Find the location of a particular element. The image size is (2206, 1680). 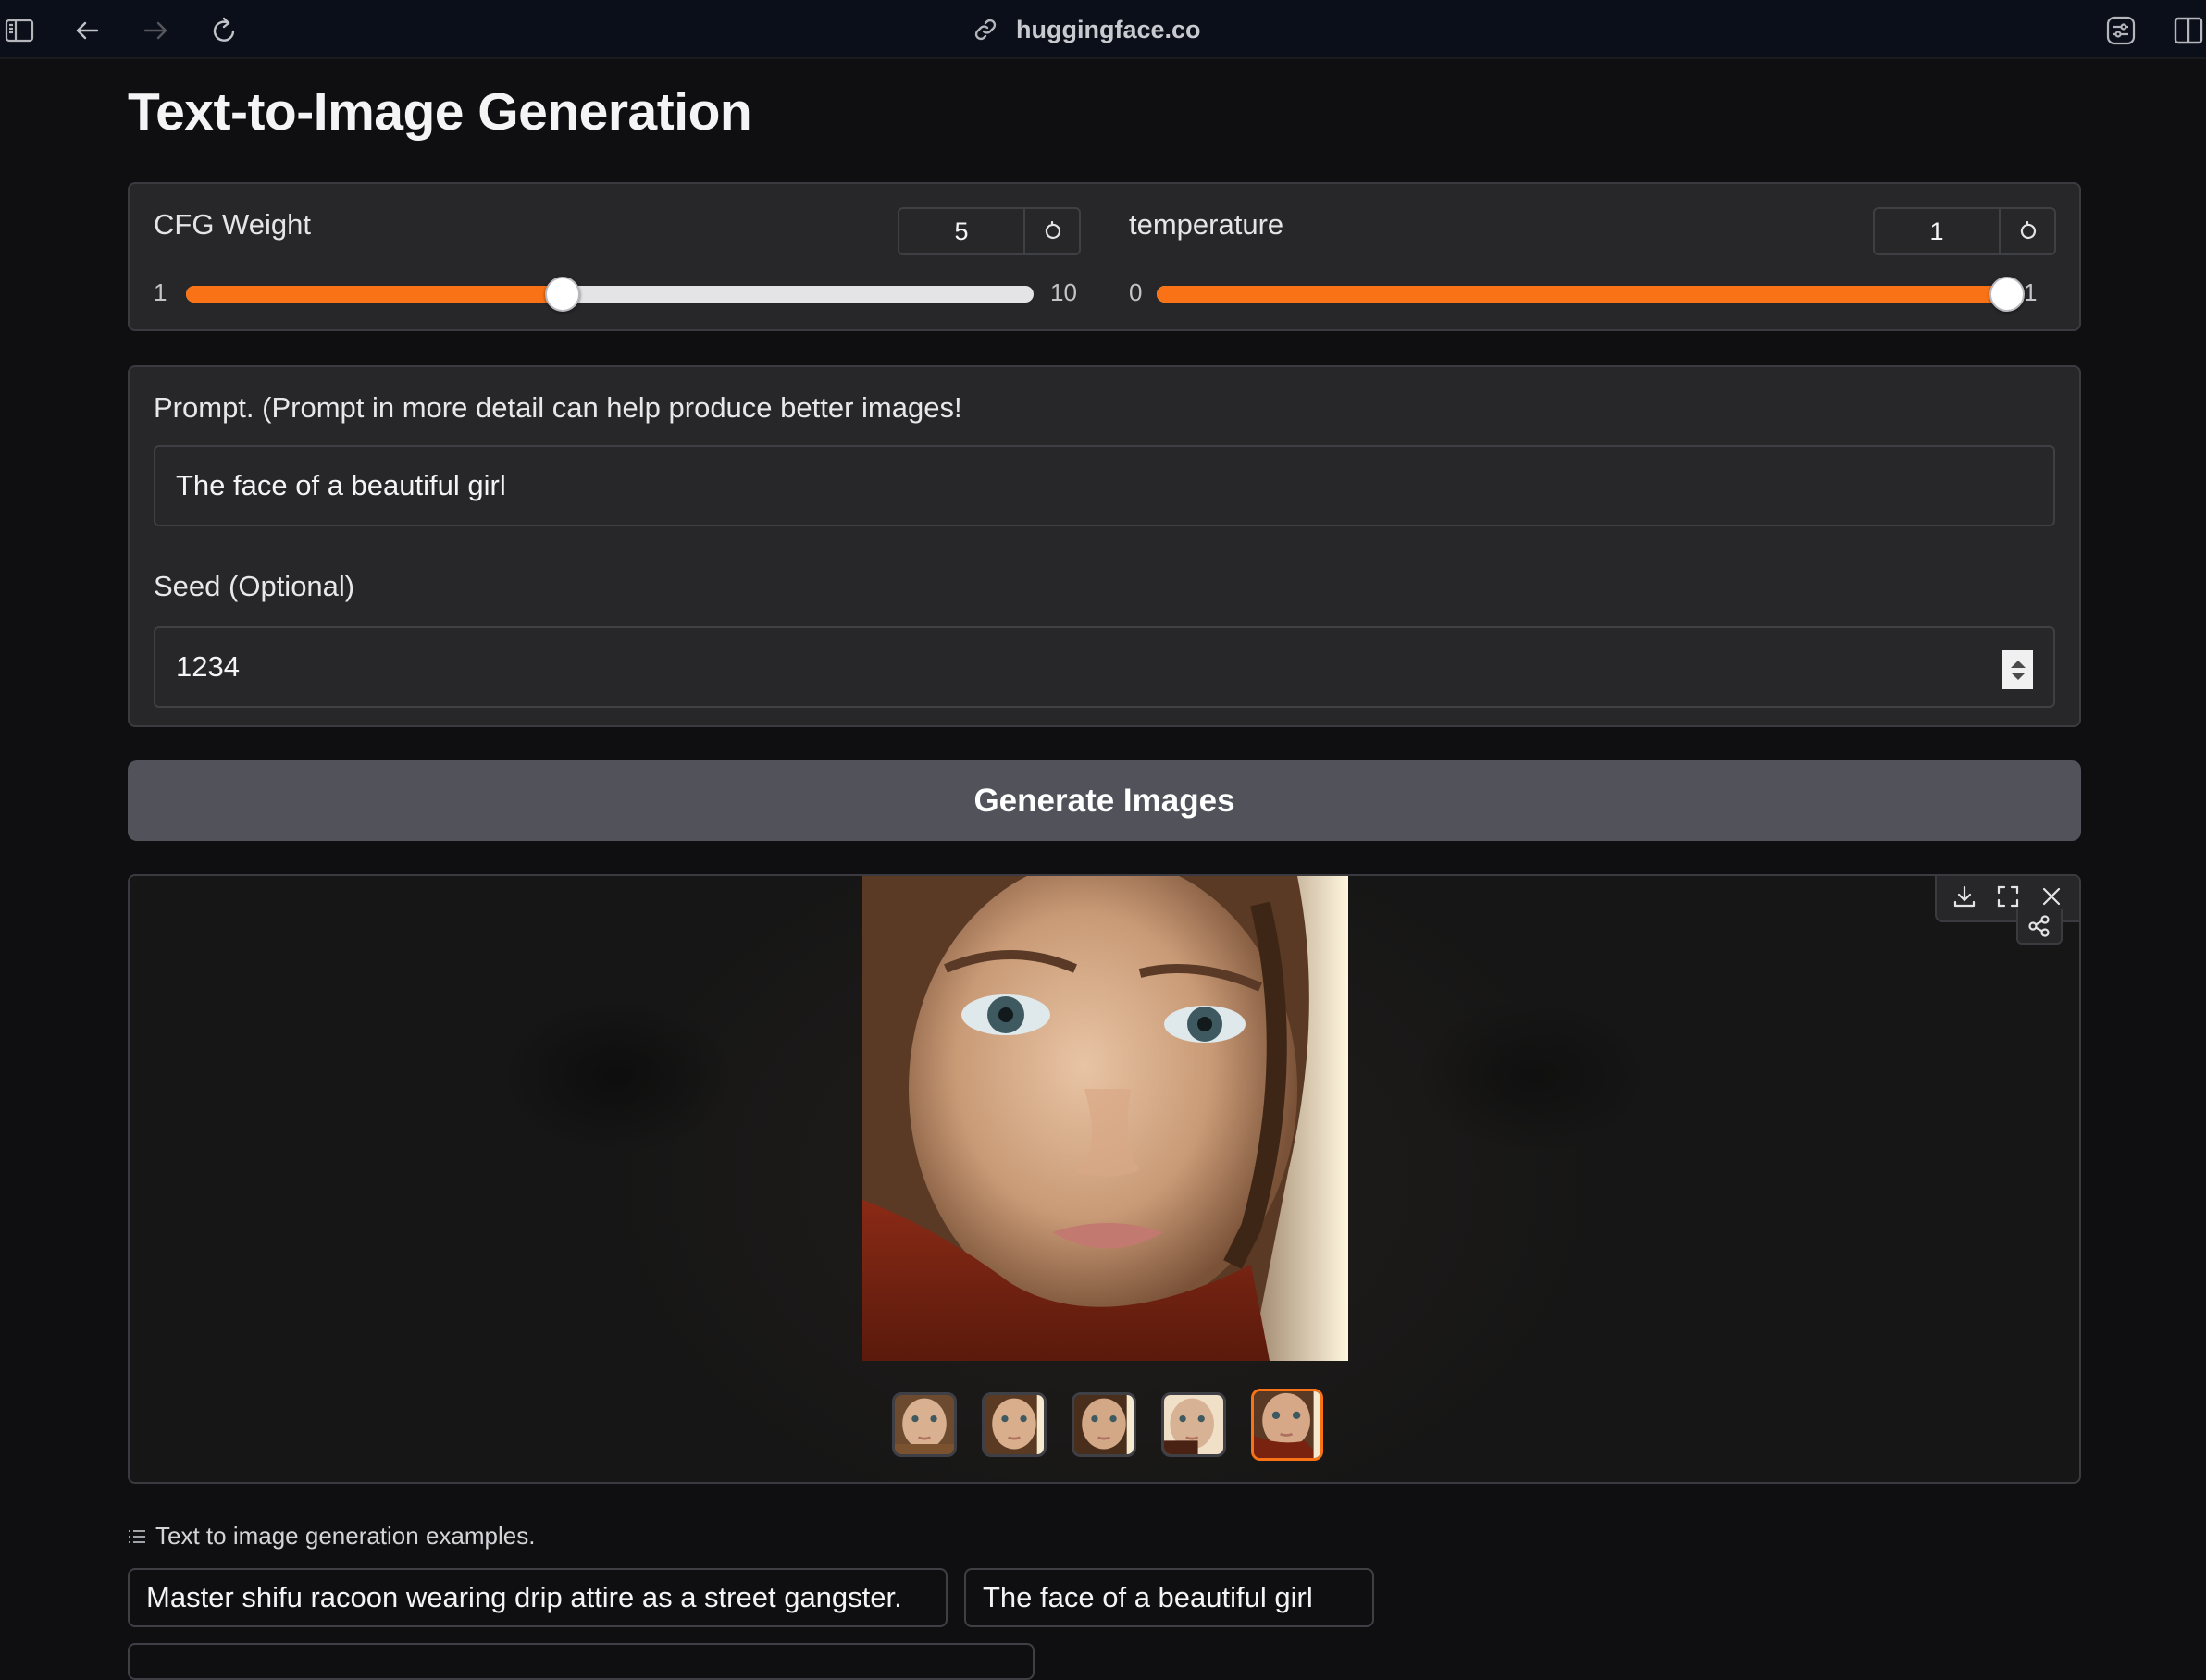

sidebar-toggle-icon is located at coordinates (19, 30).